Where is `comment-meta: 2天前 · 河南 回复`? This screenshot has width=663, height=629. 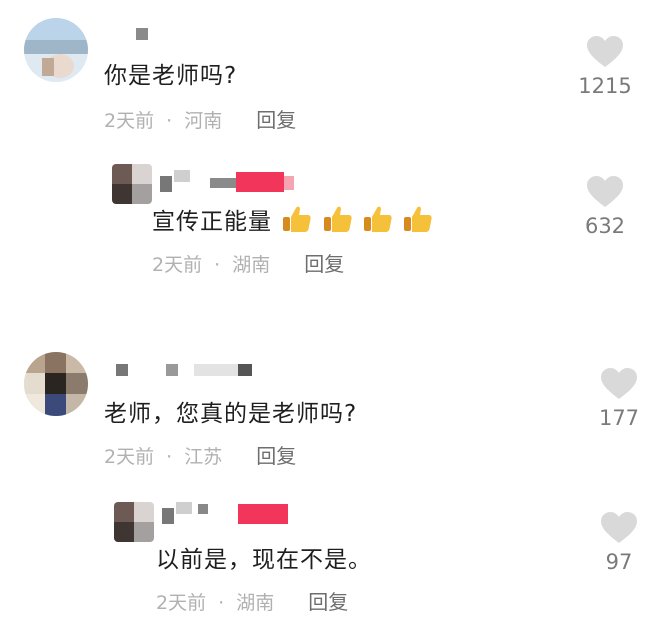
comment-meta: 2天前 · 河南 回复 is located at coordinates (200, 118).